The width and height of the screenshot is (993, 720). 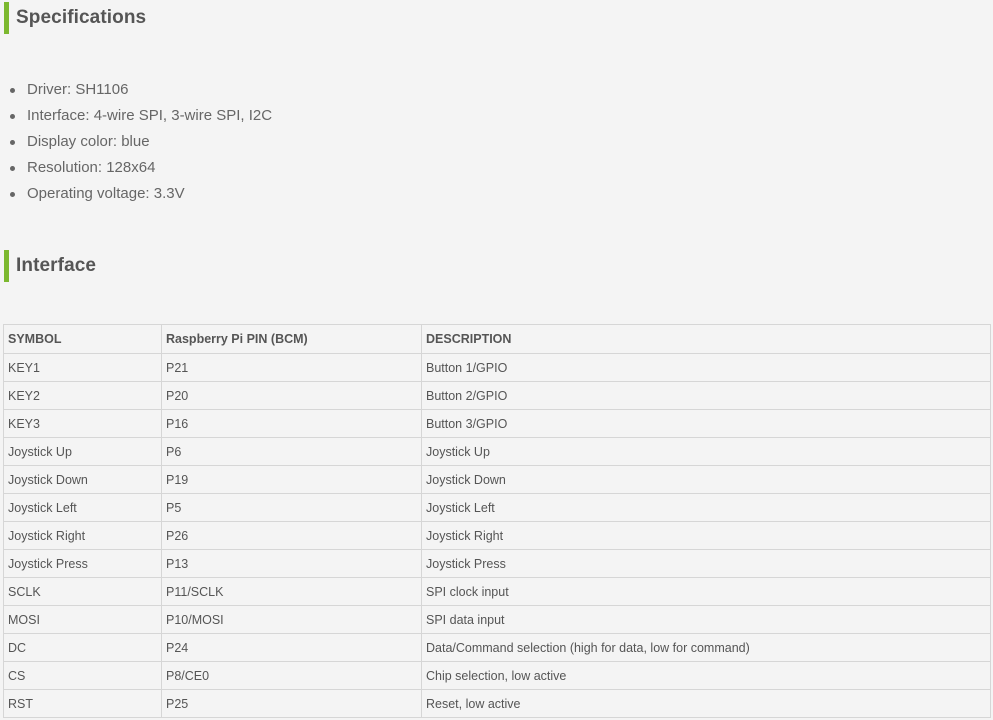 I want to click on table-row: Joystick Left P5 Joystick Left, so click(x=497, y=507).